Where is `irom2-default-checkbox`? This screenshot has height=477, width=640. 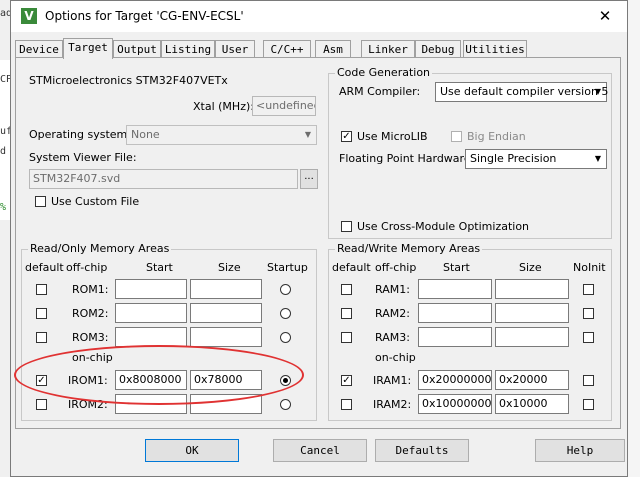
irom2-default-checkbox is located at coordinates (41, 404).